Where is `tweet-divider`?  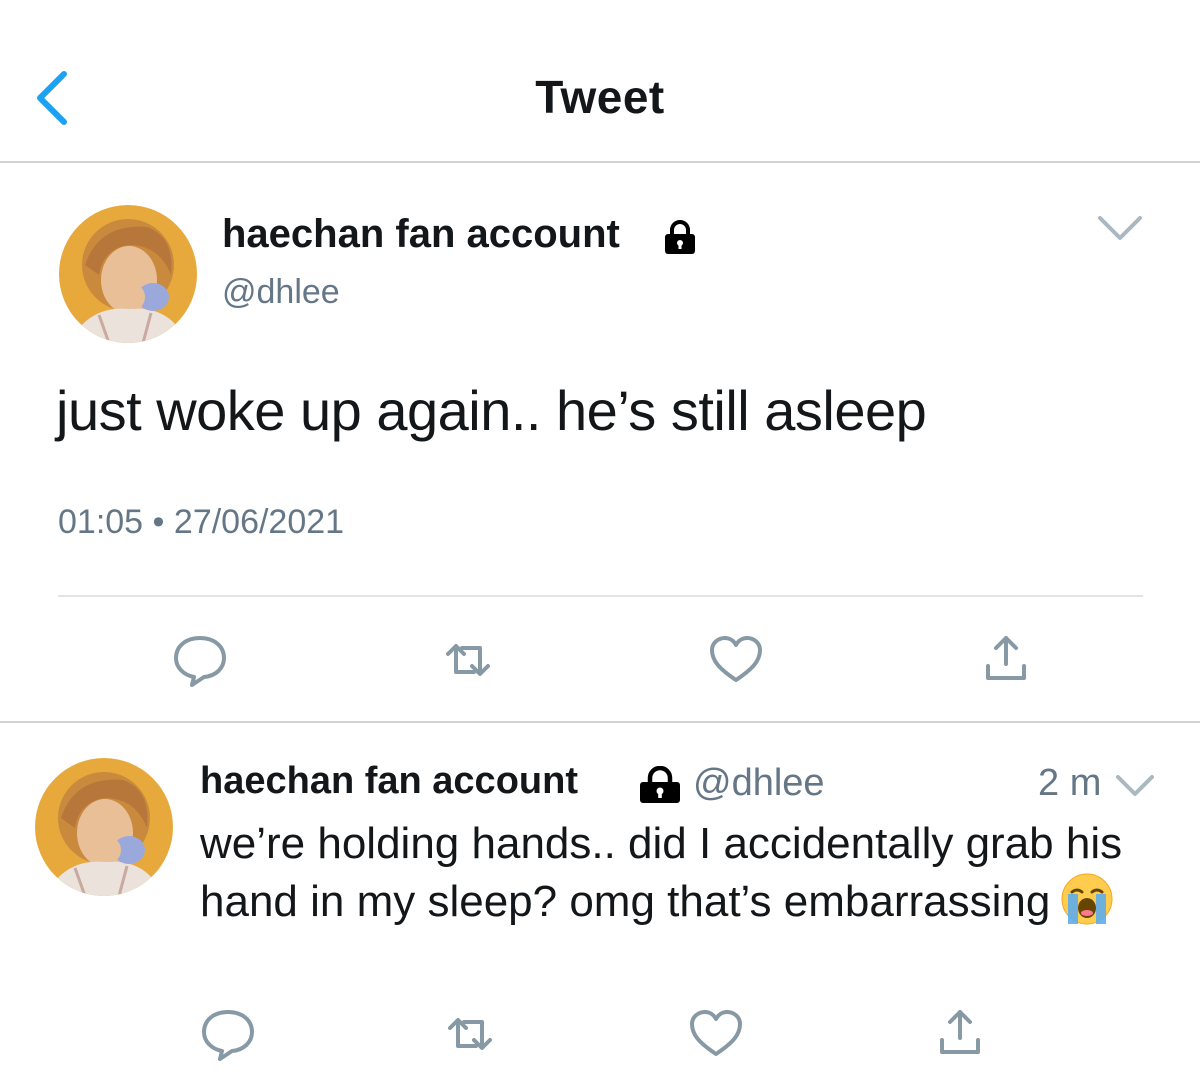
tweet-divider is located at coordinates (600, 596).